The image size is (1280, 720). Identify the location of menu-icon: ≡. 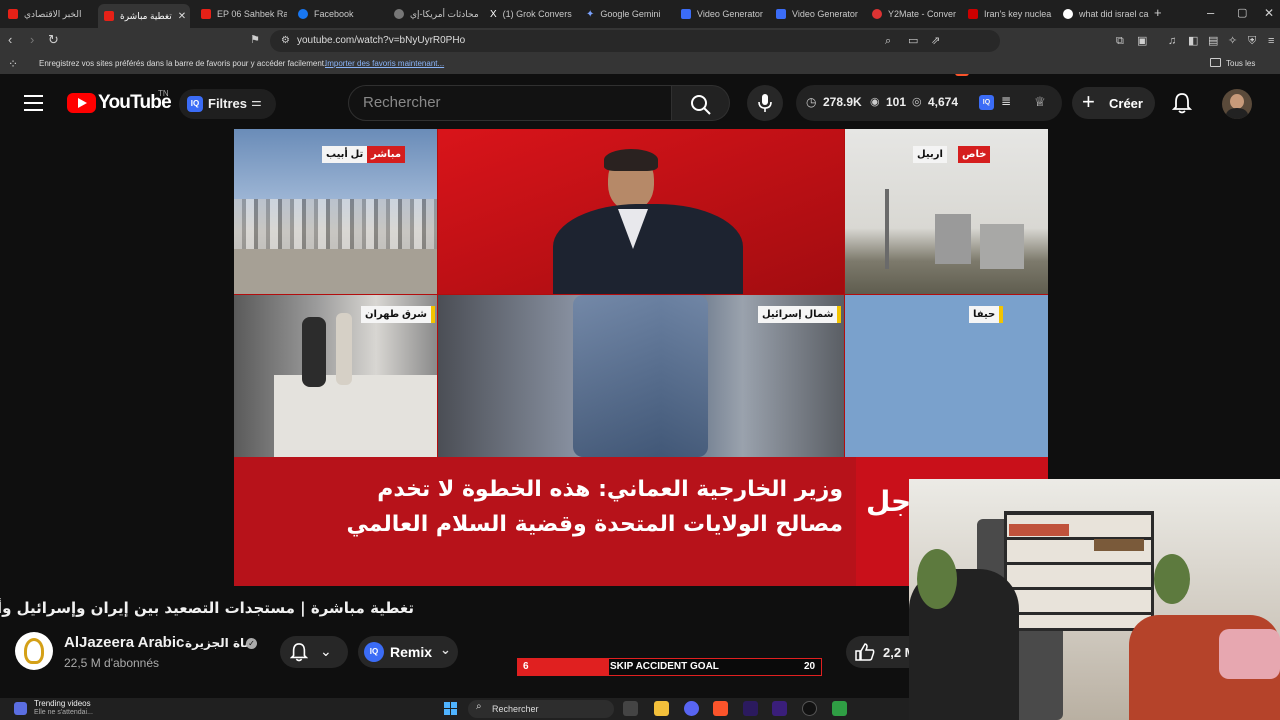
(1271, 41).